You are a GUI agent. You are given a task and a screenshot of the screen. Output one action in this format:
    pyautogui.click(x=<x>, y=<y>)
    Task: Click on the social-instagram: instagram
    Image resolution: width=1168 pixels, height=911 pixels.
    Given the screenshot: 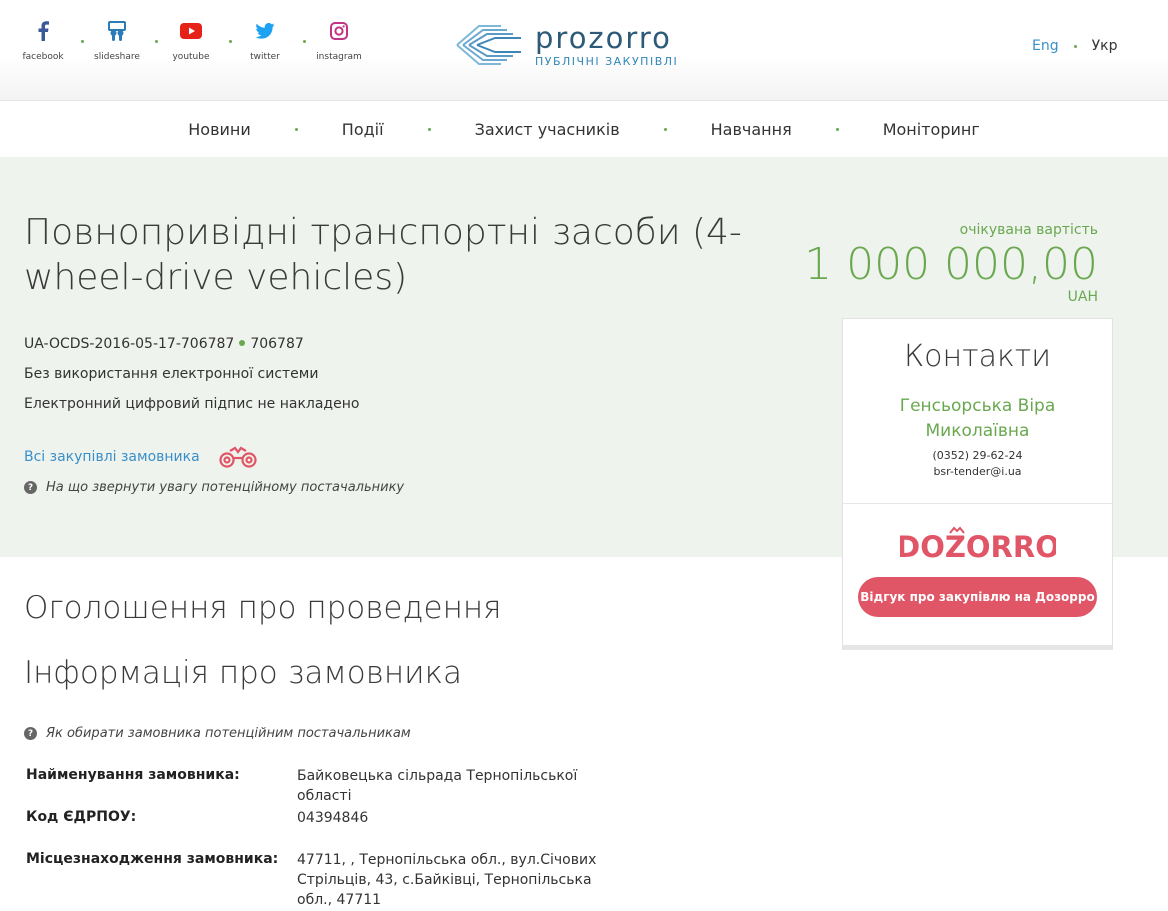 What is the action you would take?
    pyautogui.click(x=339, y=40)
    